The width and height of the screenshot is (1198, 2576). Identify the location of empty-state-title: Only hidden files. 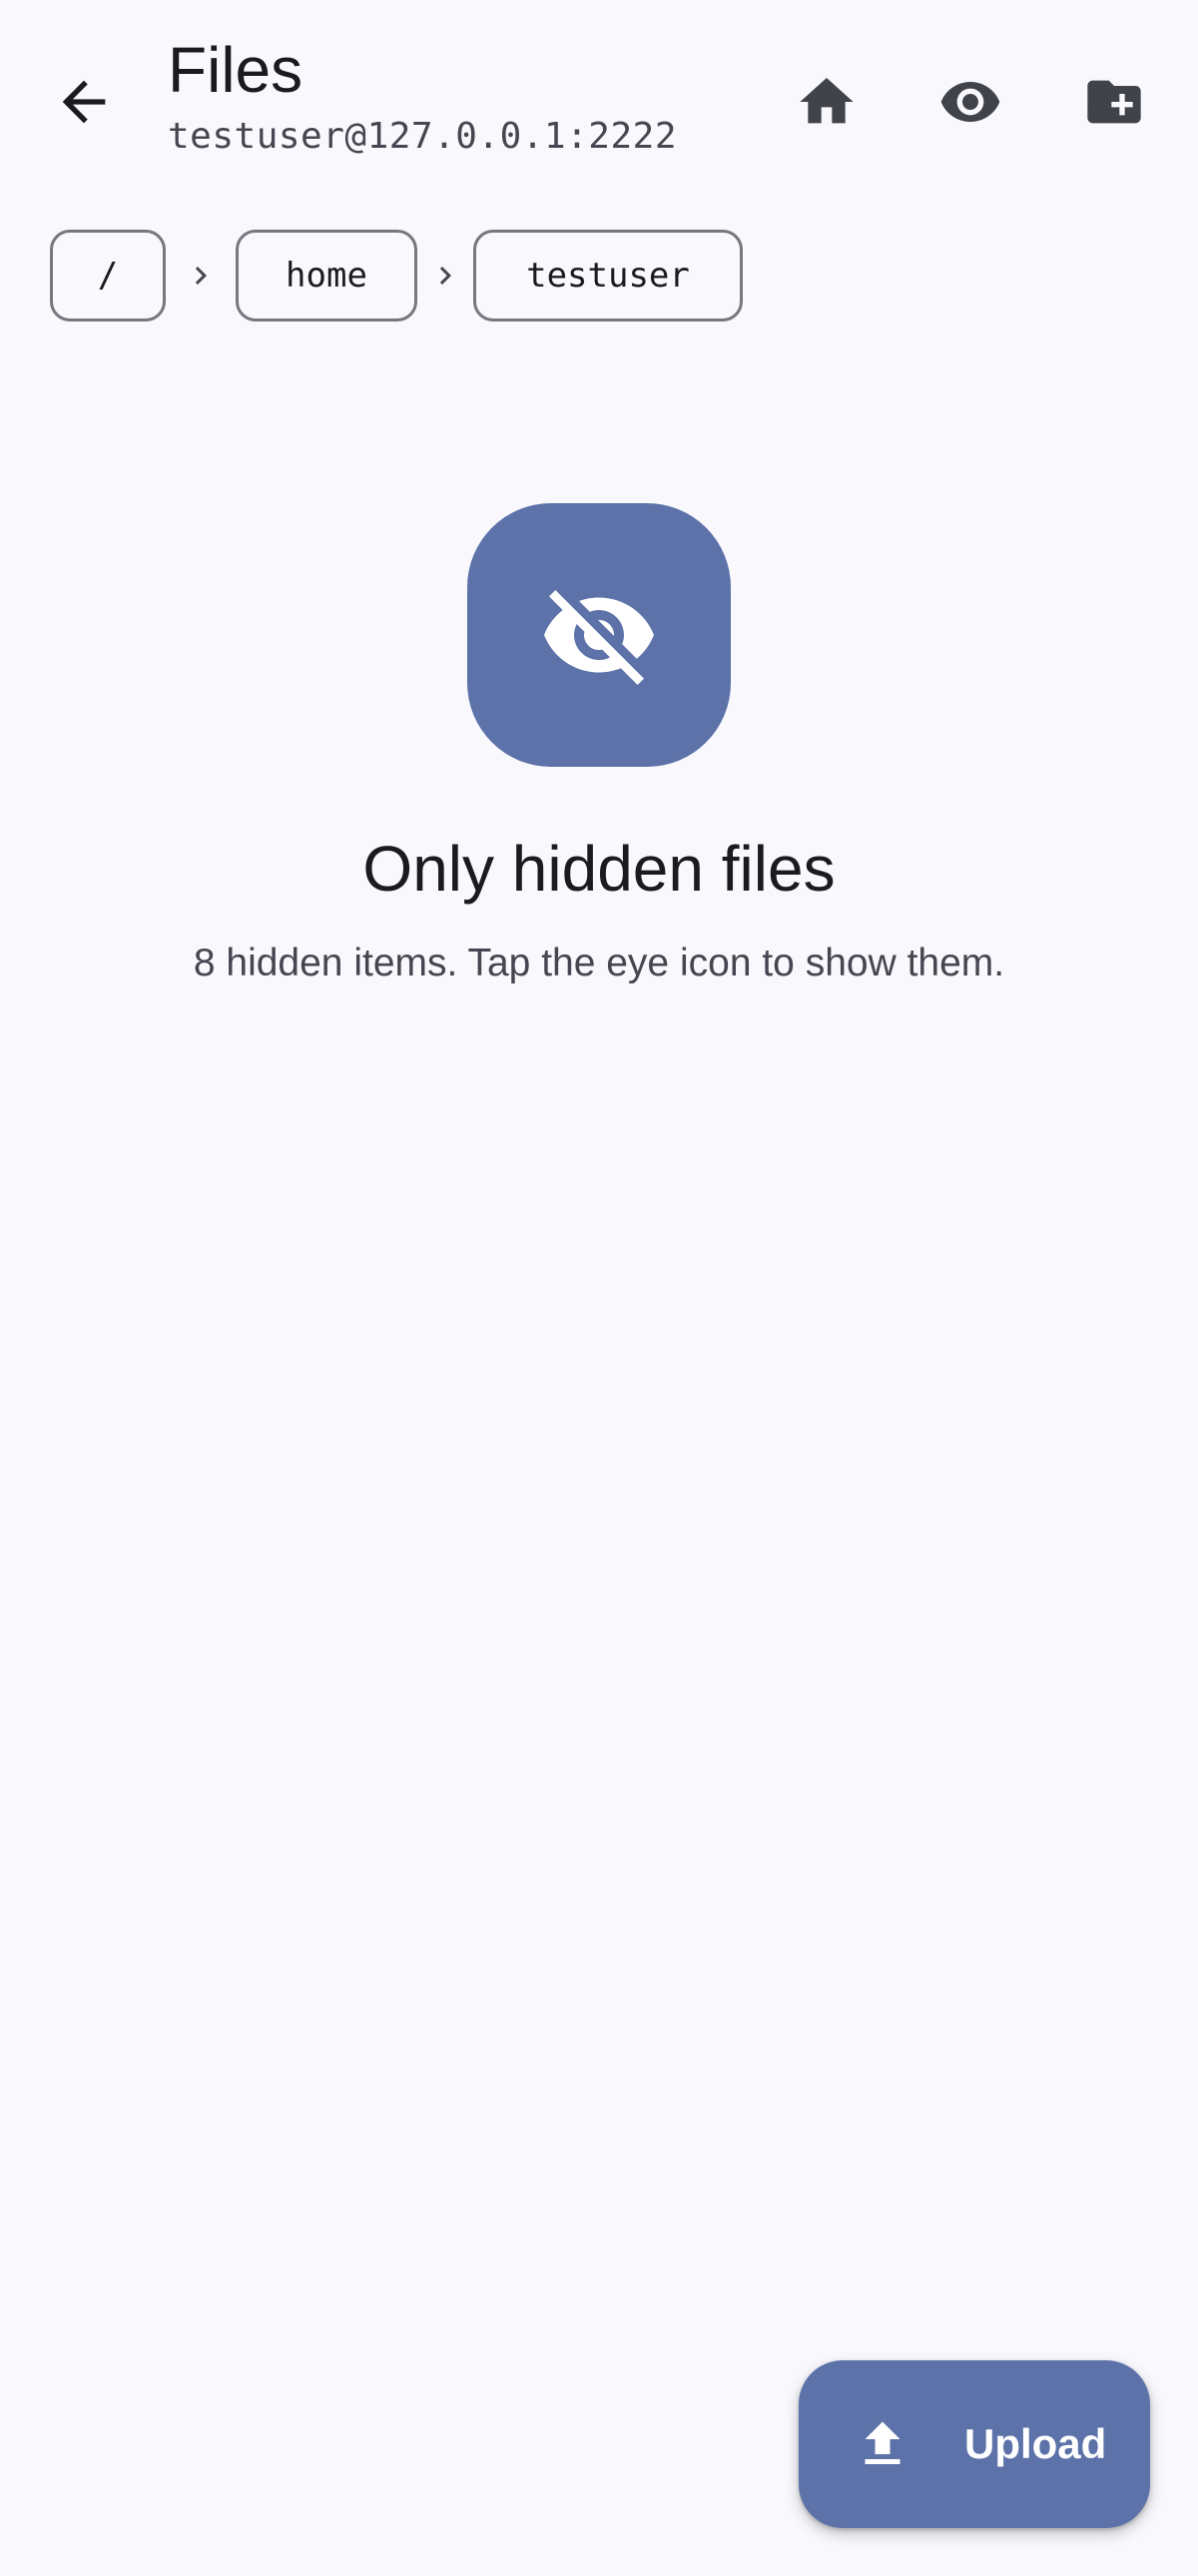
(599, 869).